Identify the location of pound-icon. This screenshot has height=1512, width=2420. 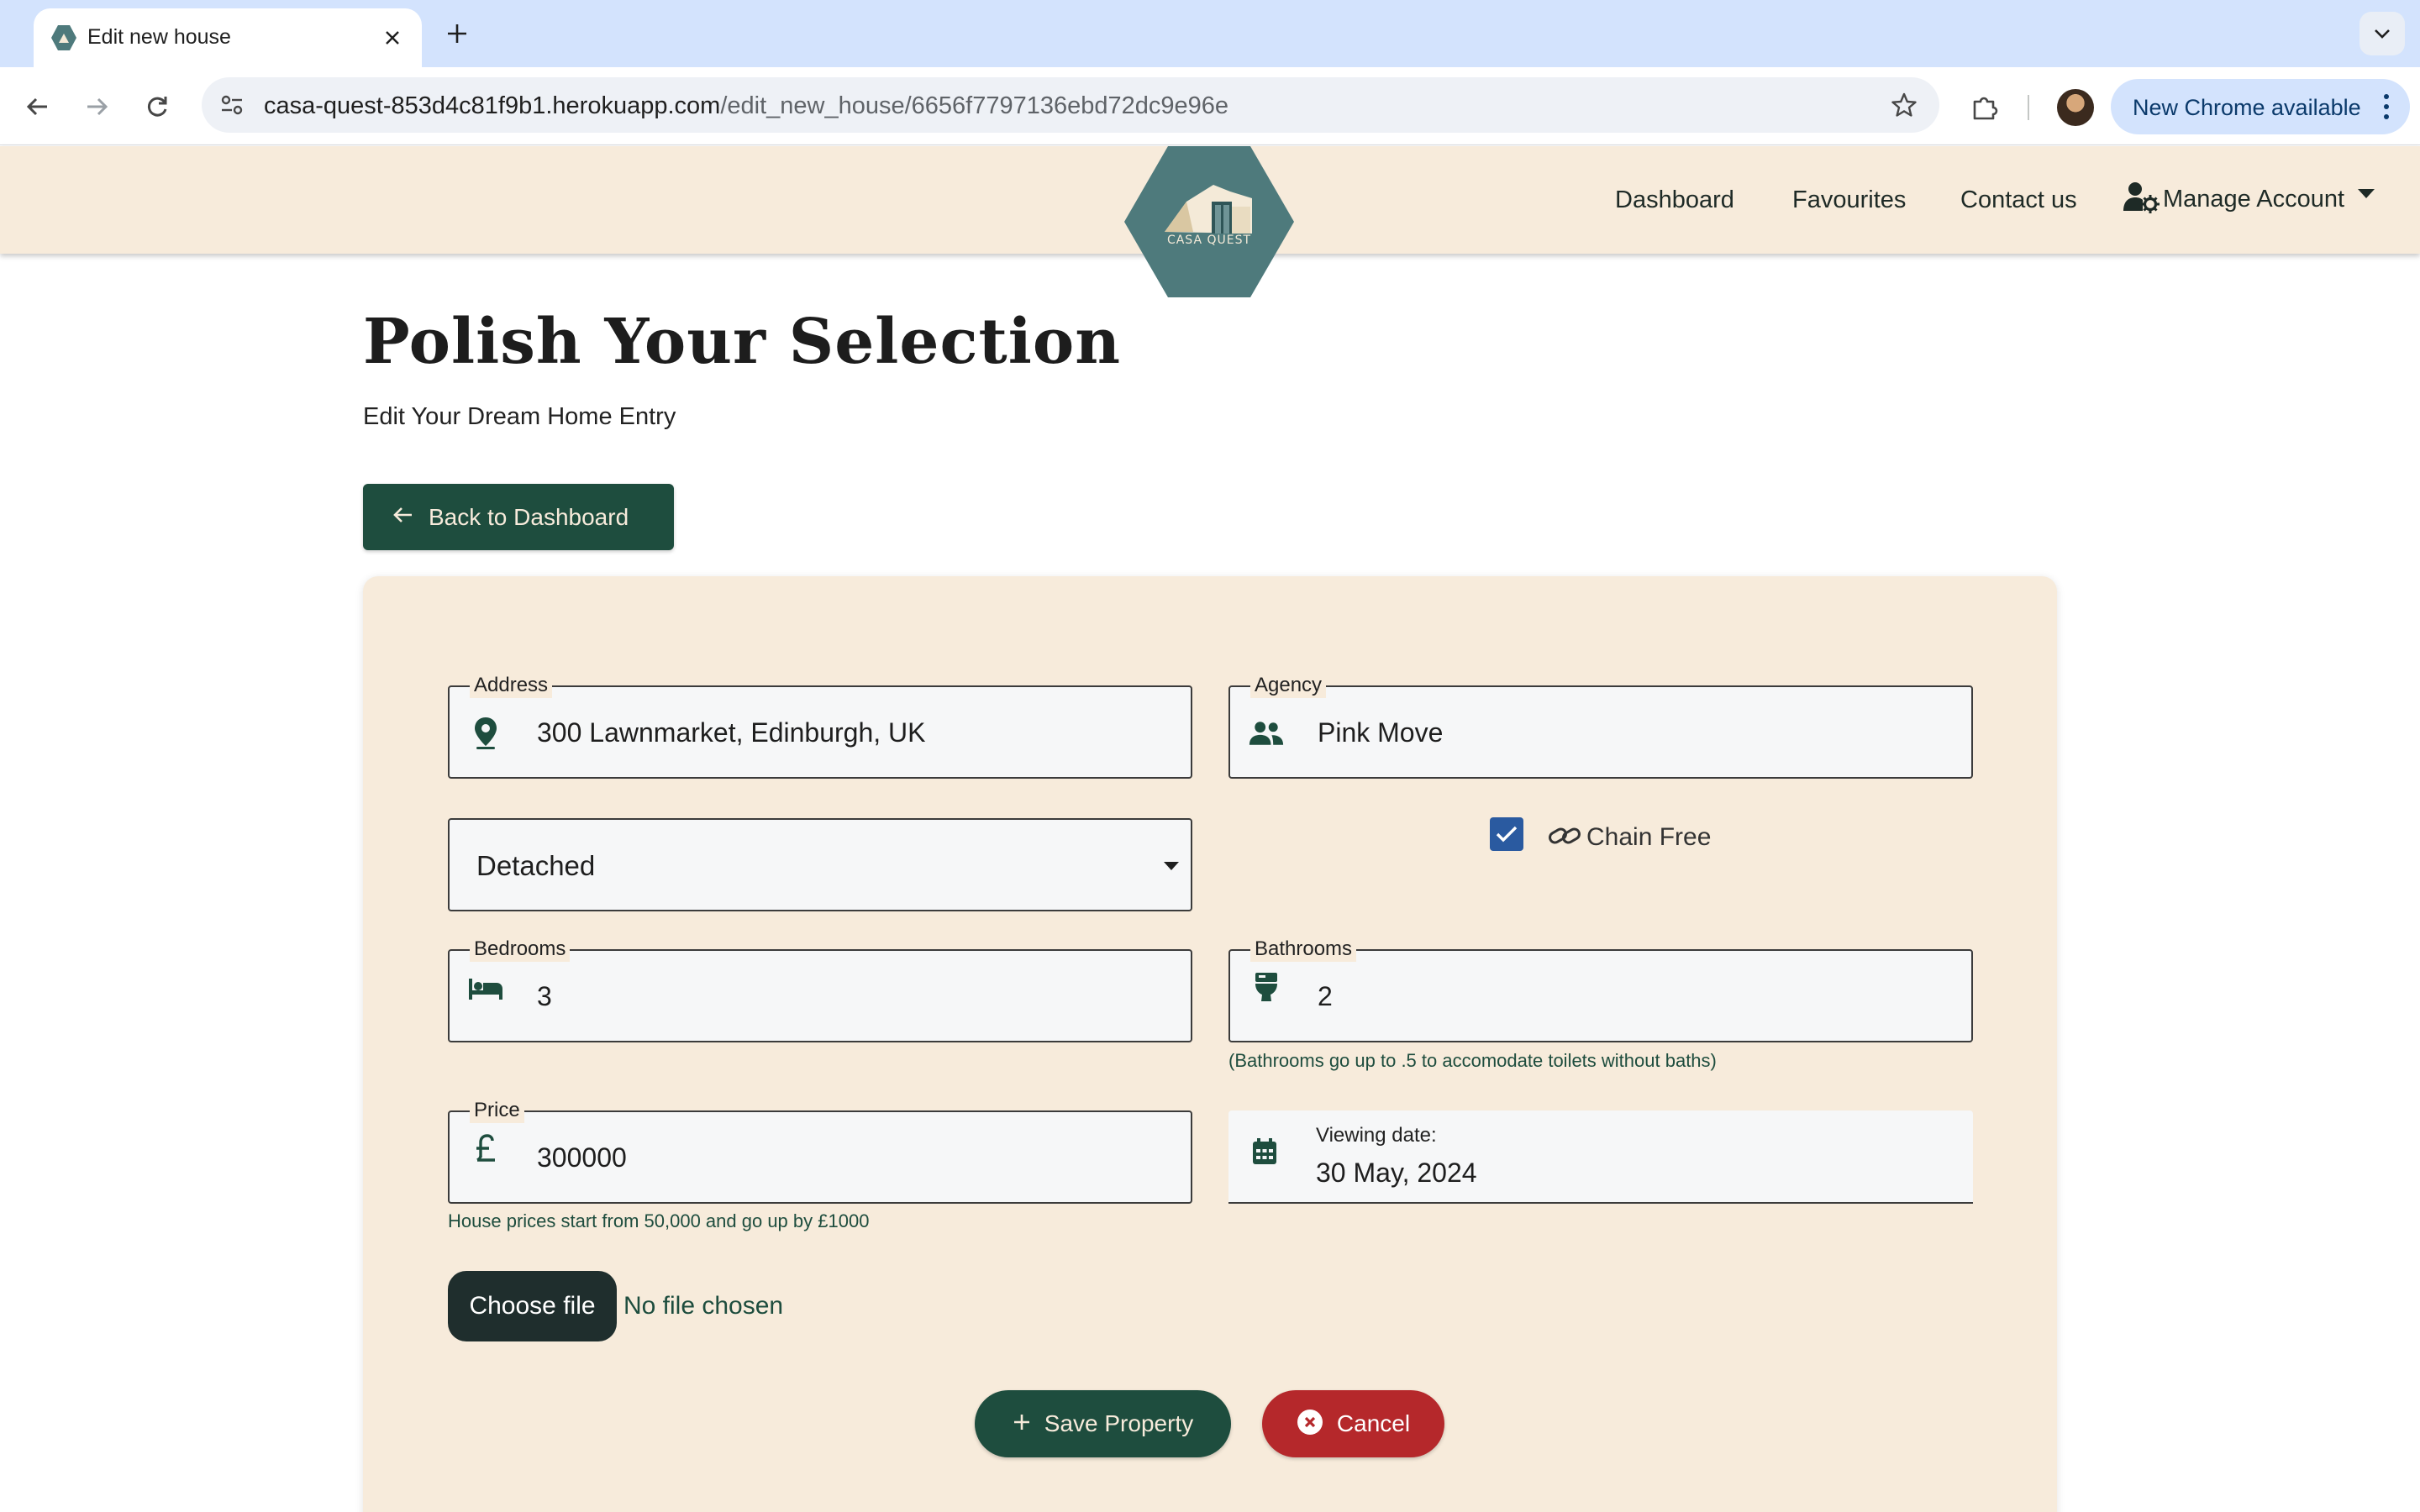
(485, 1148).